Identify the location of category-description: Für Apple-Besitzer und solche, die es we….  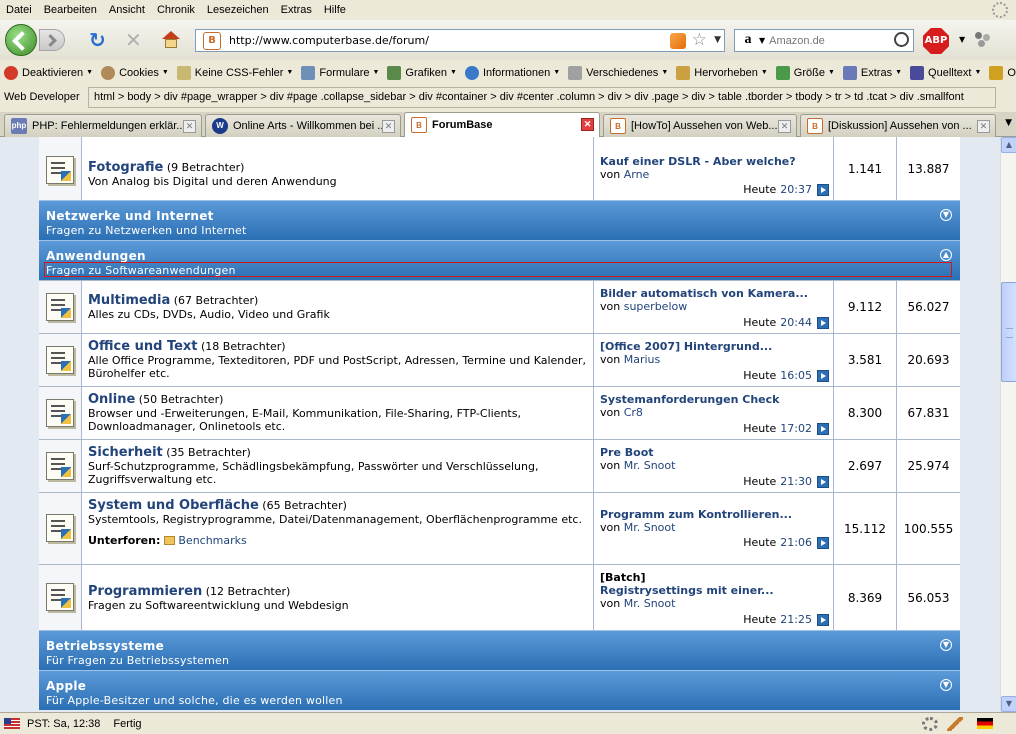
(194, 700).